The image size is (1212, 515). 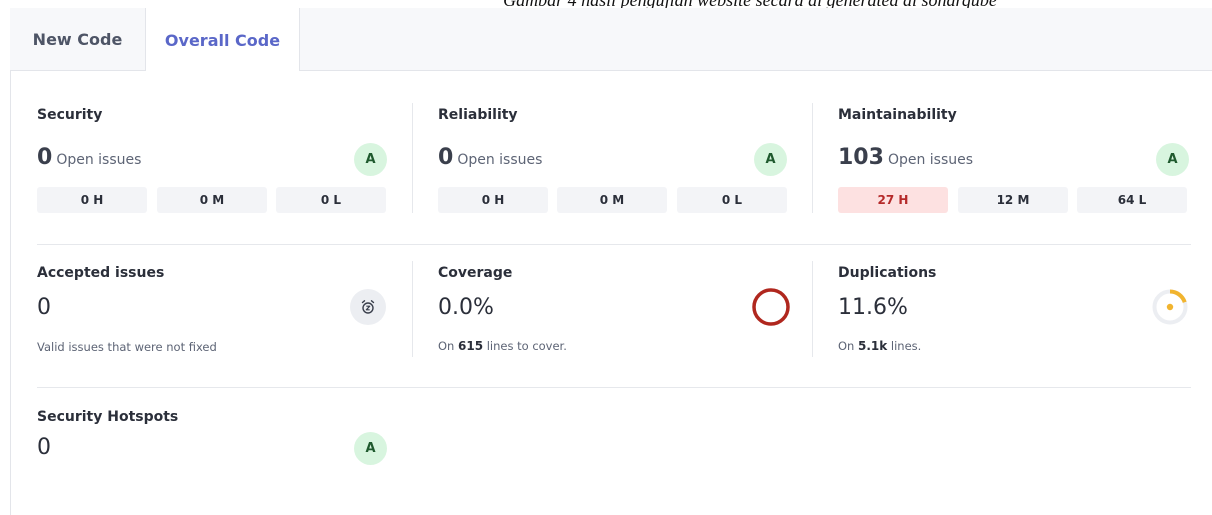 What do you see at coordinates (222, 40) in the screenshot?
I see `tab-overall-code: Overall Code` at bounding box center [222, 40].